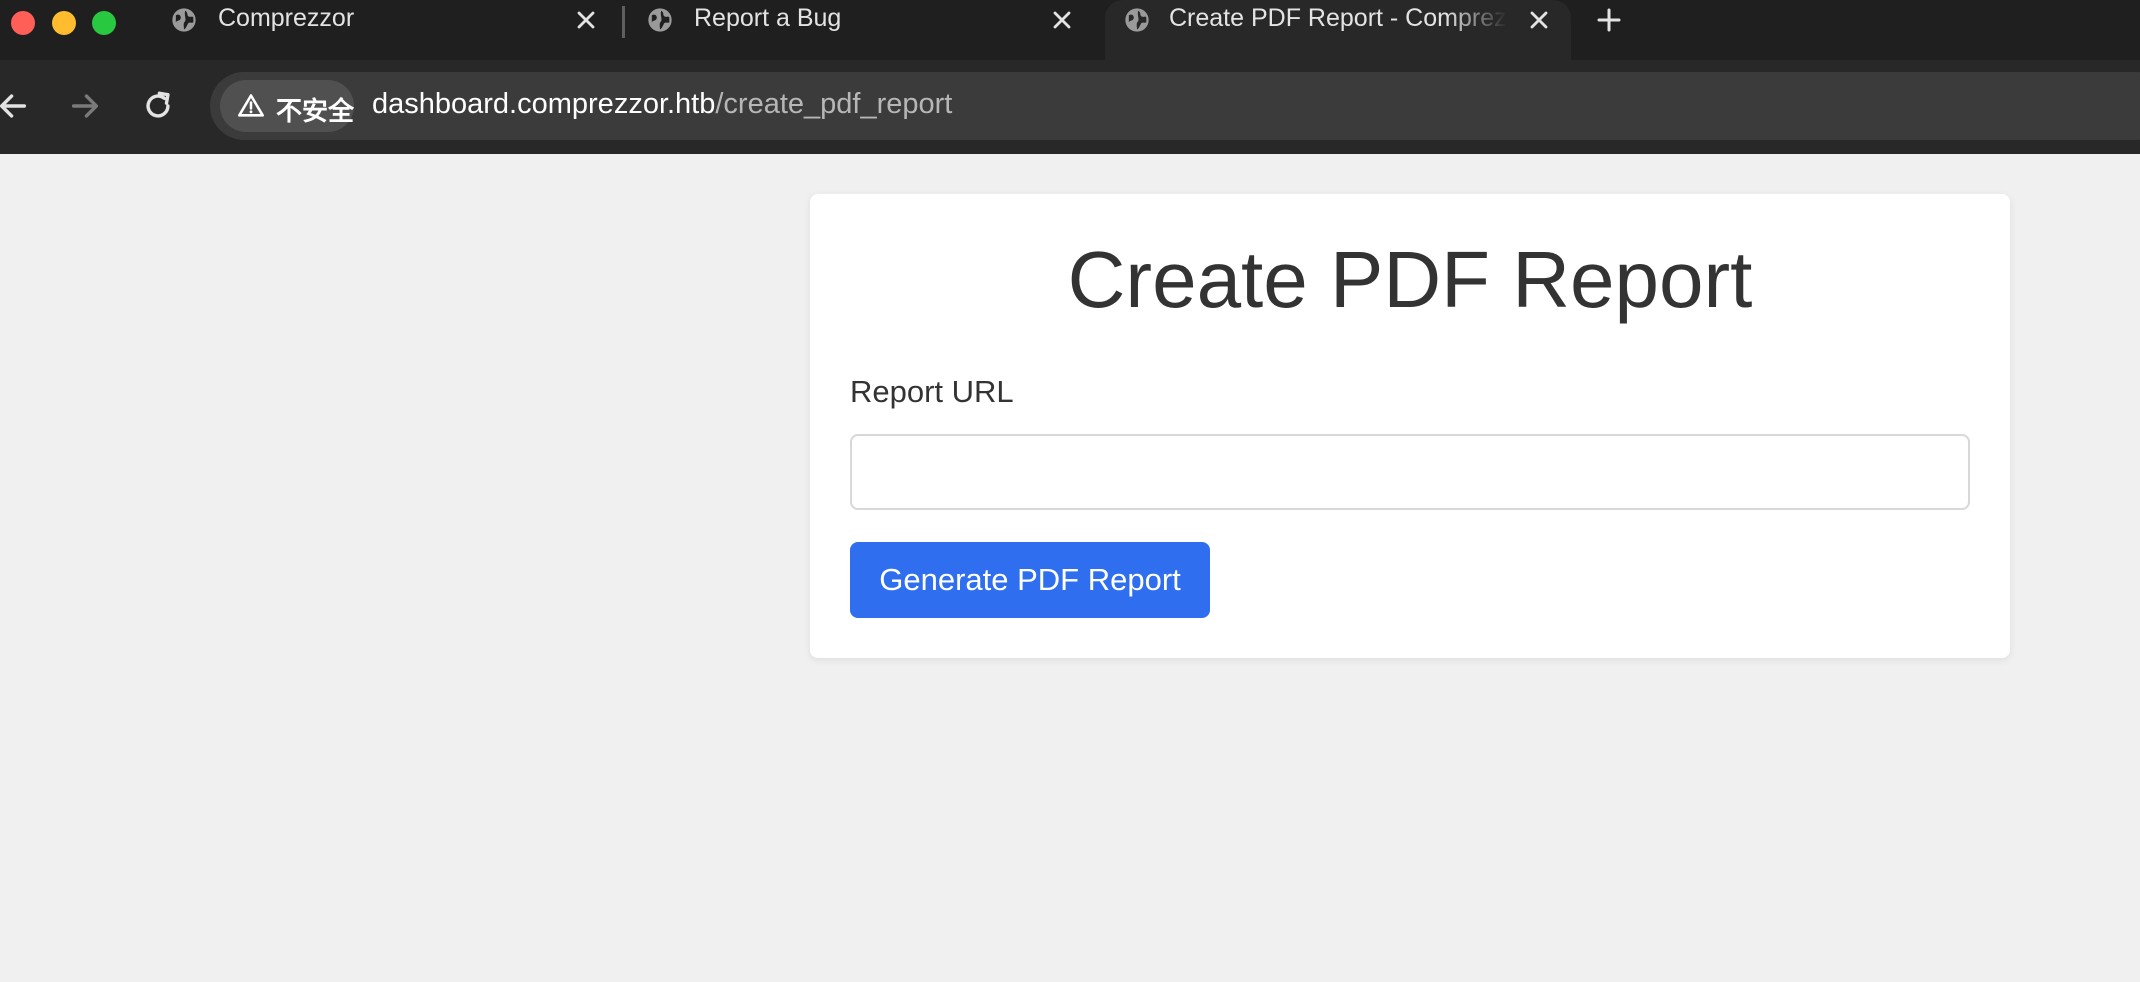 Image resolution: width=2140 pixels, height=982 pixels. I want to click on tab-title: Report a Bug, so click(768, 18).